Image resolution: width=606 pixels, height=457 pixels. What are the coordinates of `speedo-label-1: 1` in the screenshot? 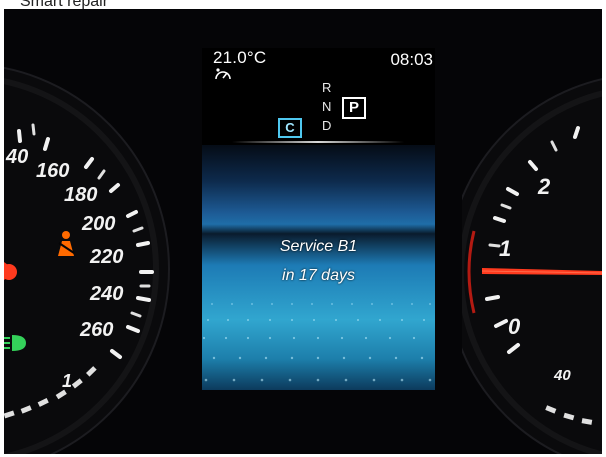 It's located at (67, 381).